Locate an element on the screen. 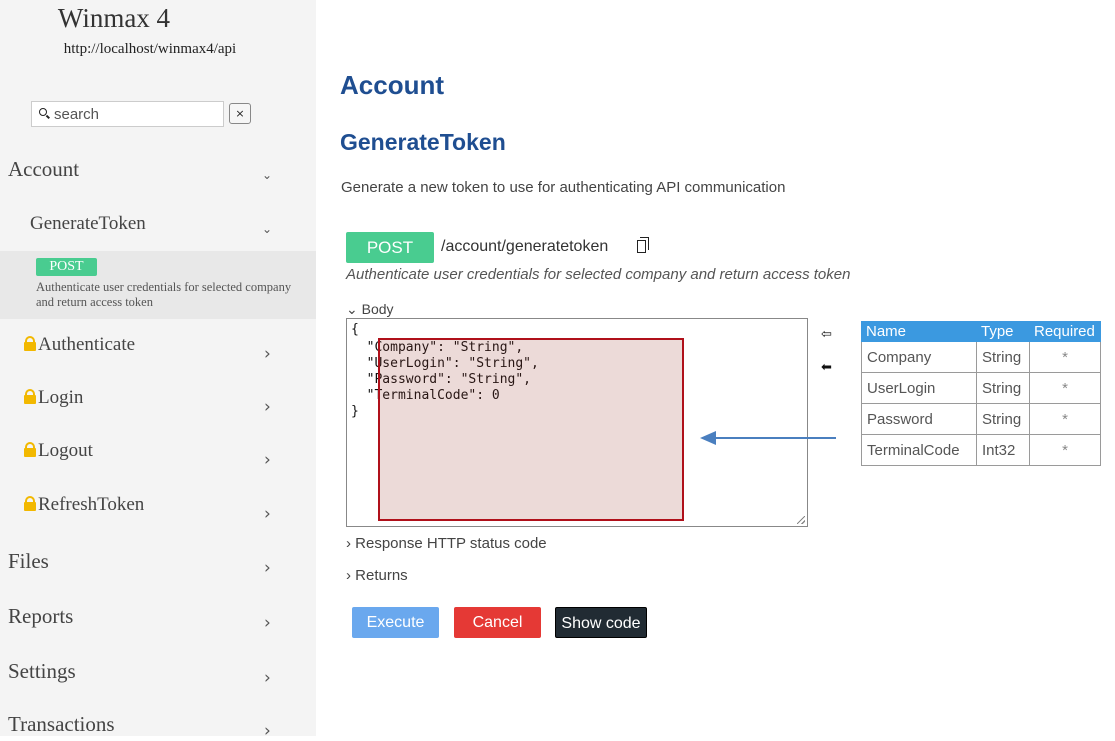 The image size is (1115, 741). table-cell: UserLogin is located at coordinates (919, 388).